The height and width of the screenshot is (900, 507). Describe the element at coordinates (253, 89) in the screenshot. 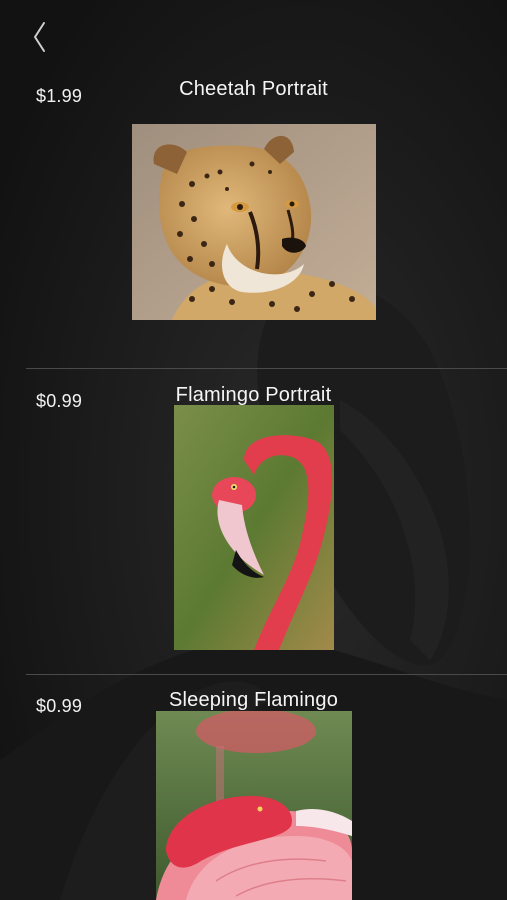

I see `product-title: Cheetah Portrait` at that location.